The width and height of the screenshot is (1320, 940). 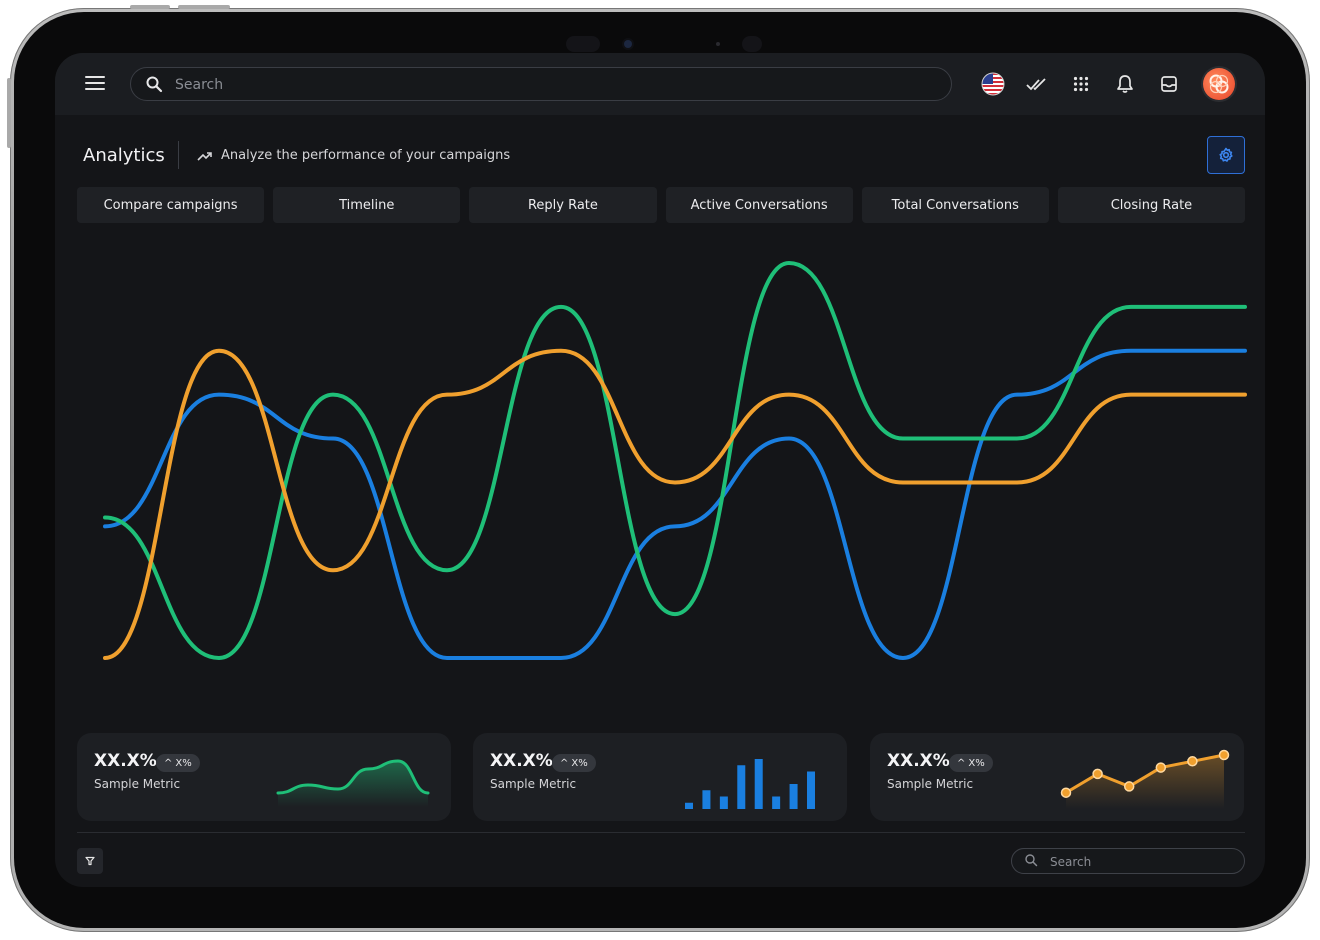 I want to click on double-check-icon, so click(x=1037, y=84).